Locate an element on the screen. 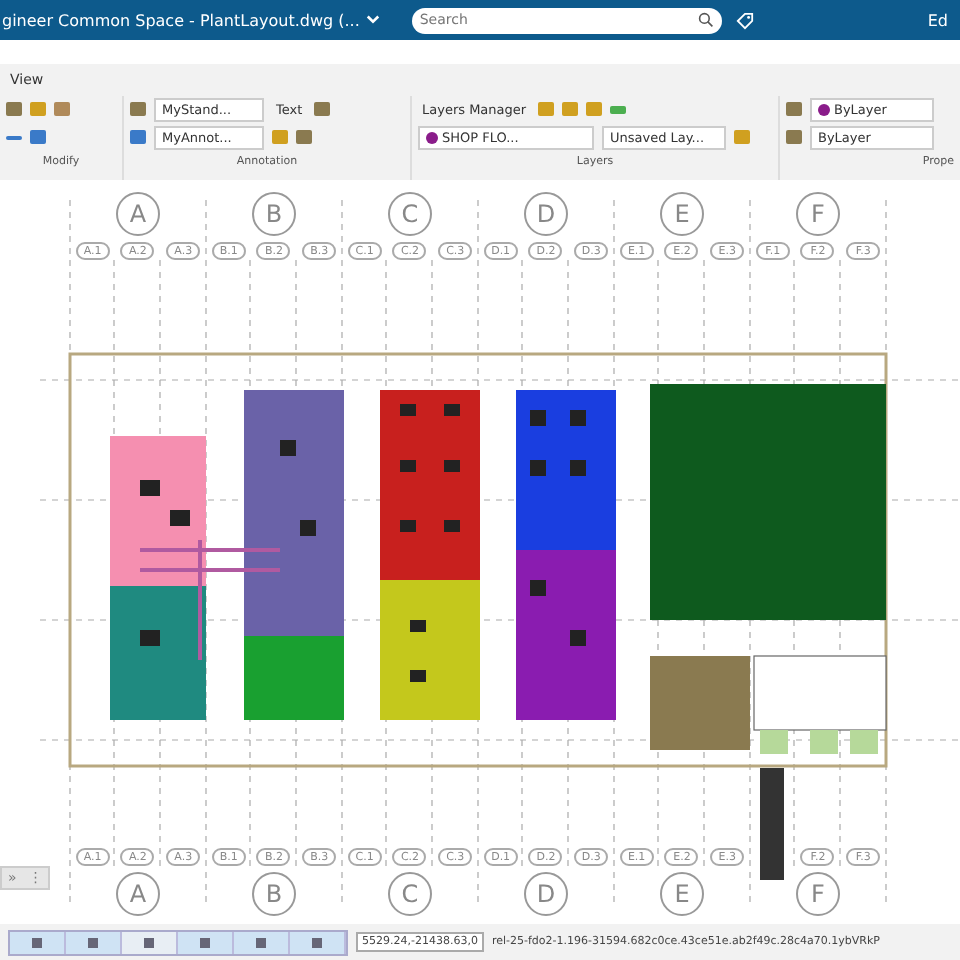  line-icon is located at coordinates (14, 137).